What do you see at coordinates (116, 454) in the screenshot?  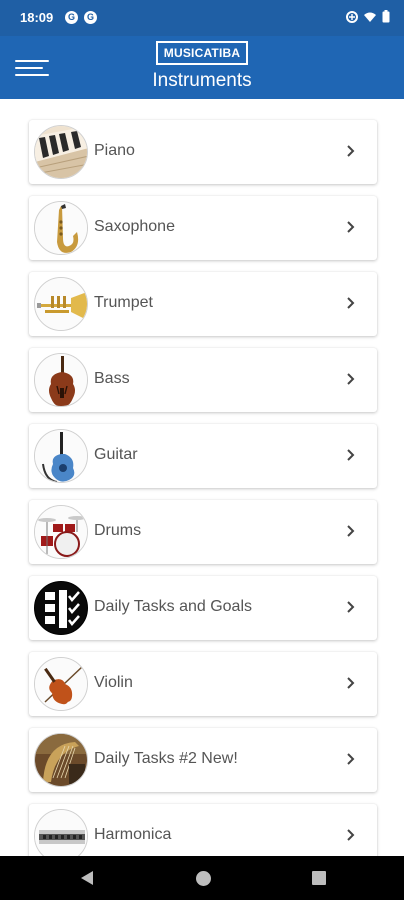 I see `list-item-label: Guitar` at bounding box center [116, 454].